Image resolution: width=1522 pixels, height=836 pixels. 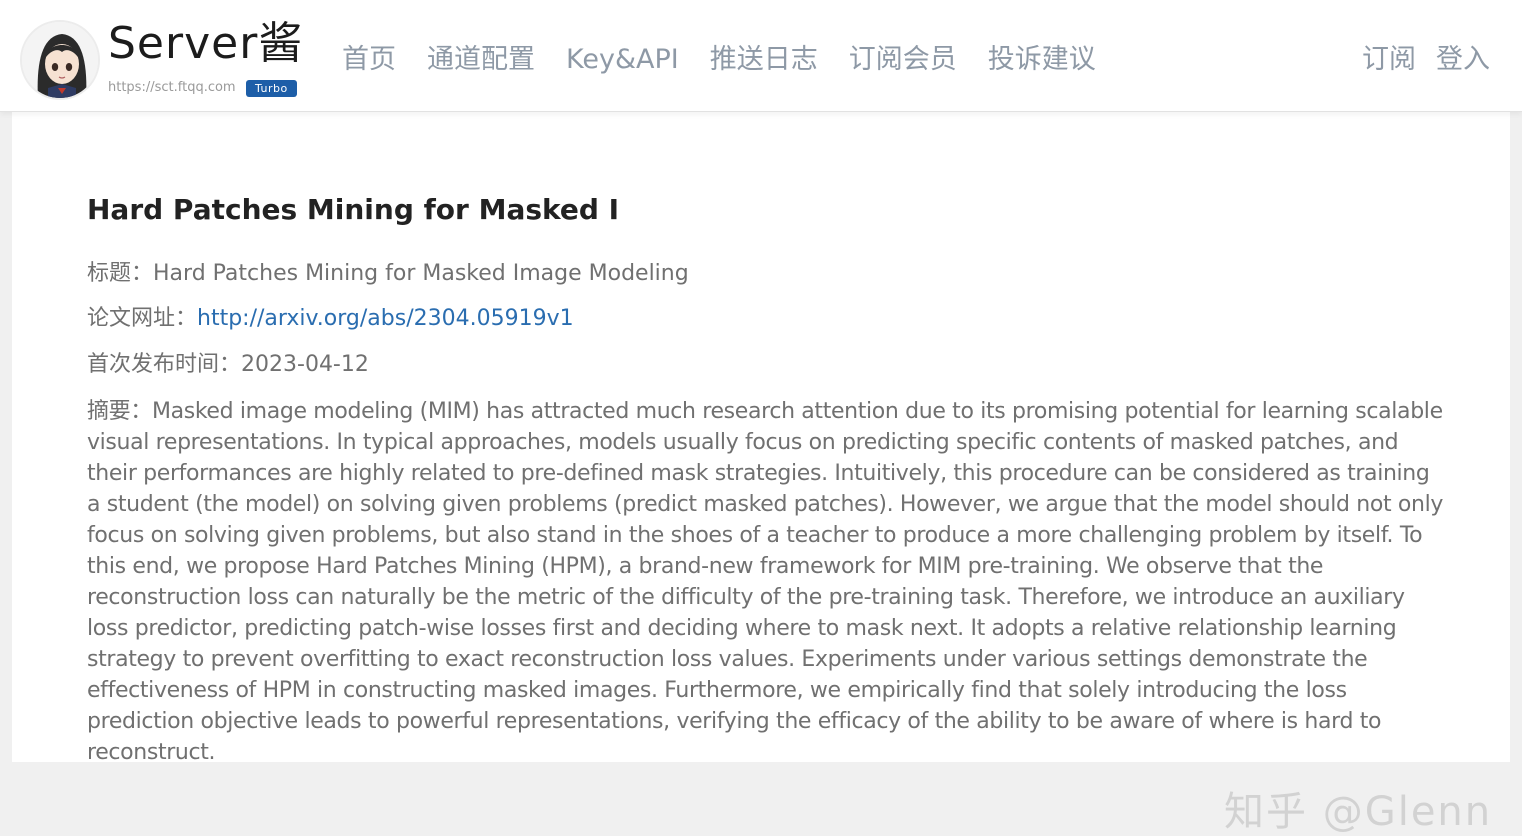 I want to click on nav-item-home: 首页, so click(x=369, y=60).